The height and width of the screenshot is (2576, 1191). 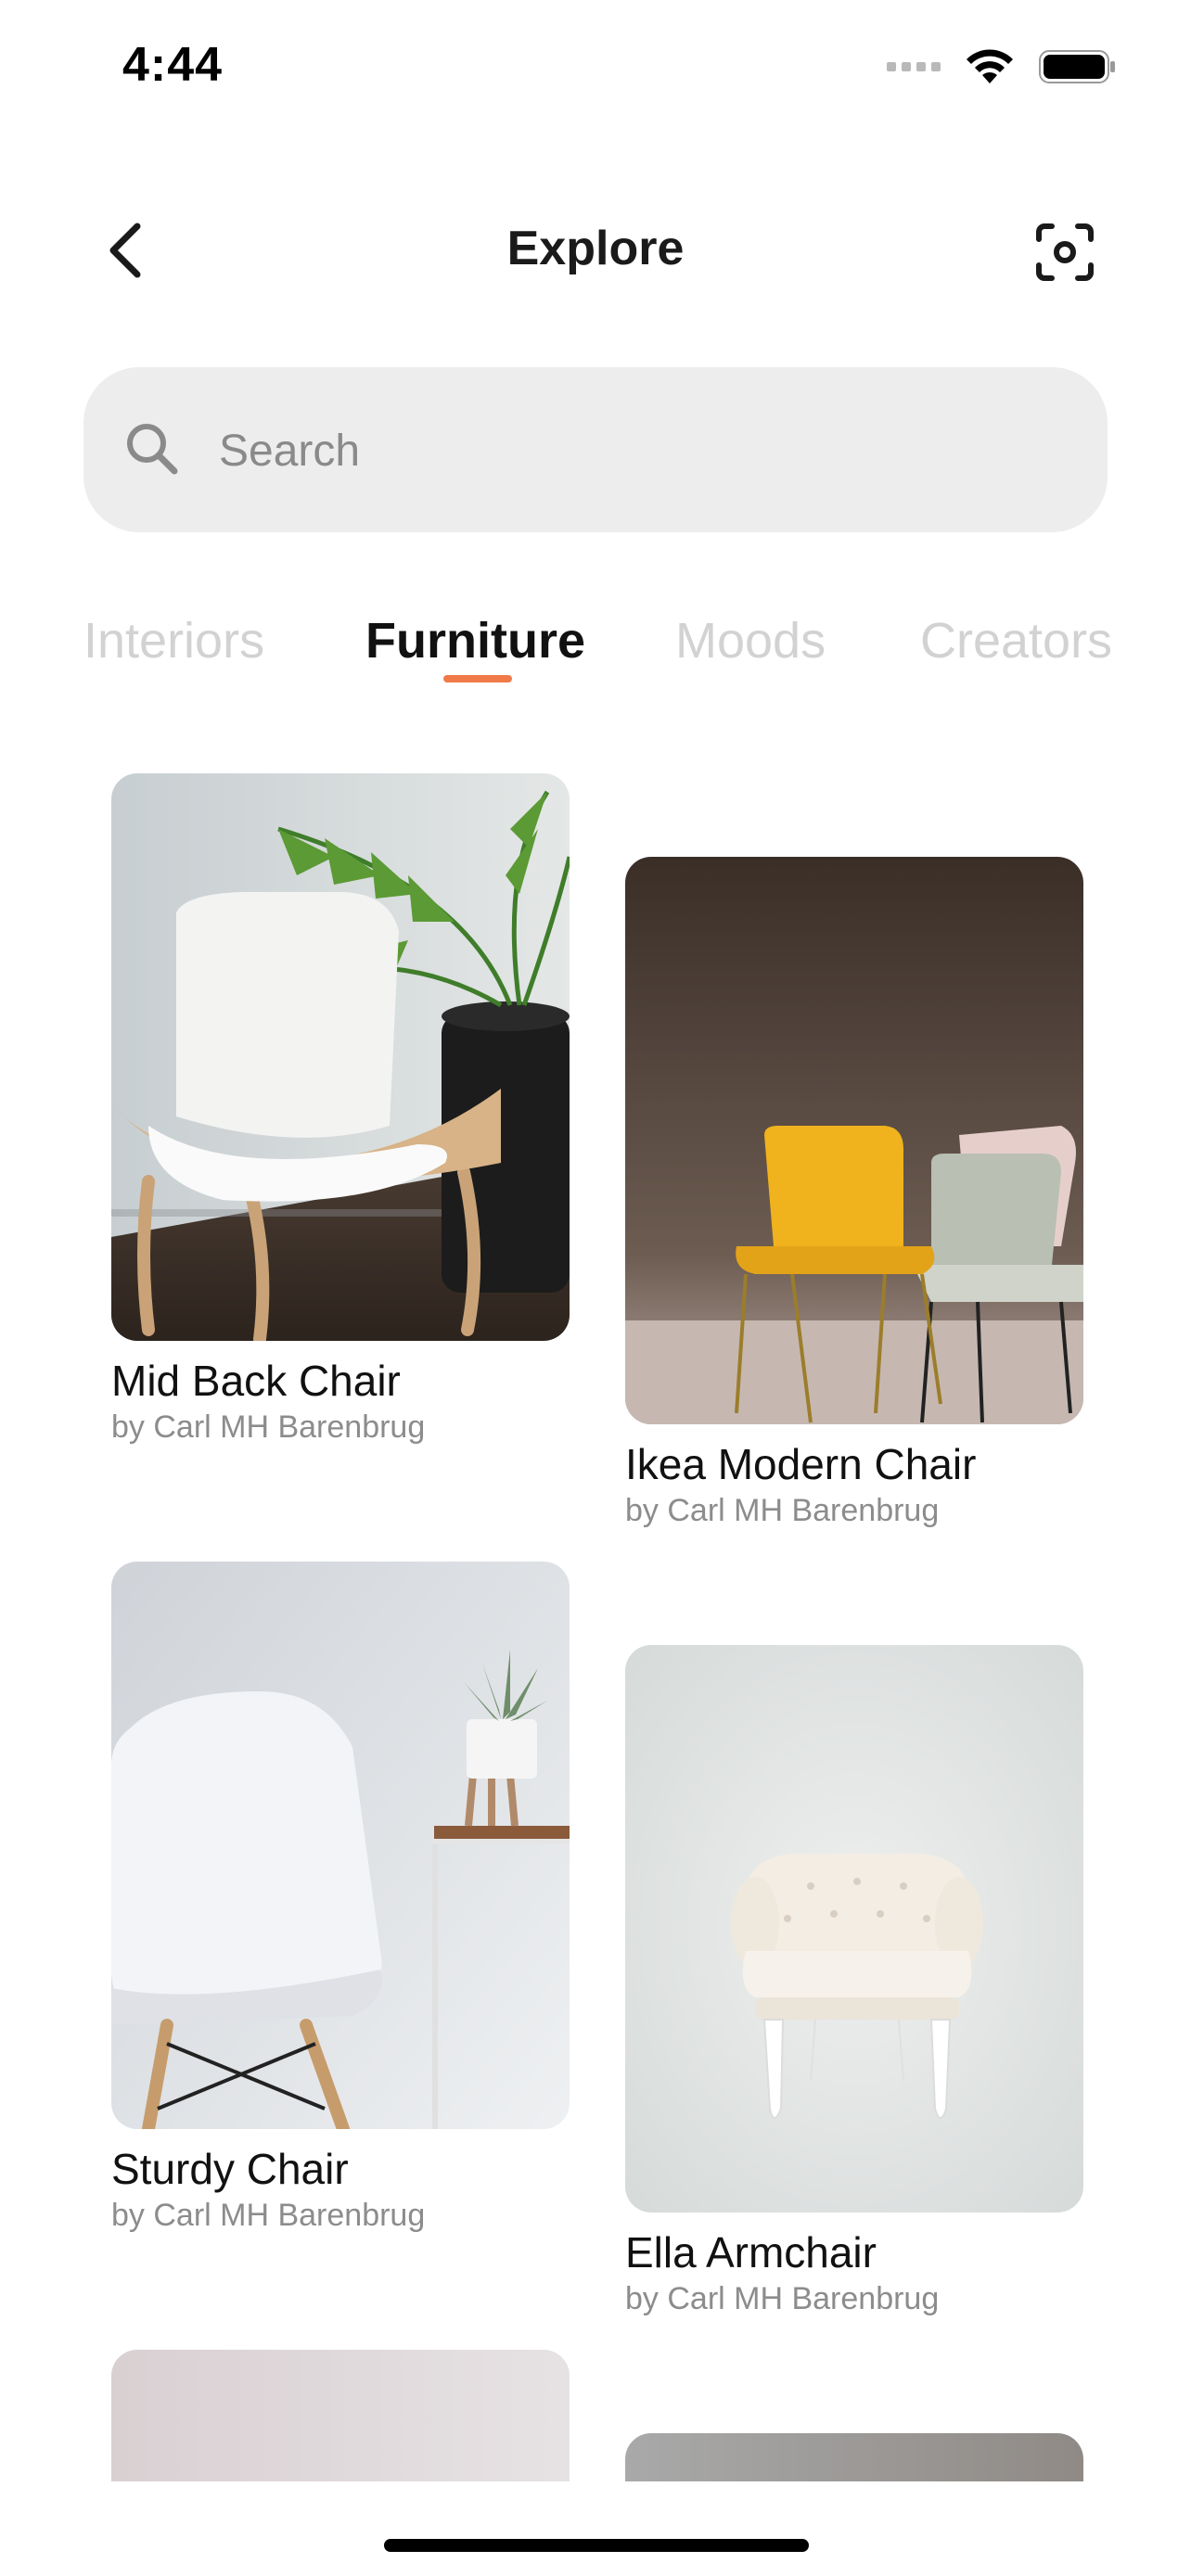 What do you see at coordinates (597, 2545) in the screenshot?
I see `home-indicator` at bounding box center [597, 2545].